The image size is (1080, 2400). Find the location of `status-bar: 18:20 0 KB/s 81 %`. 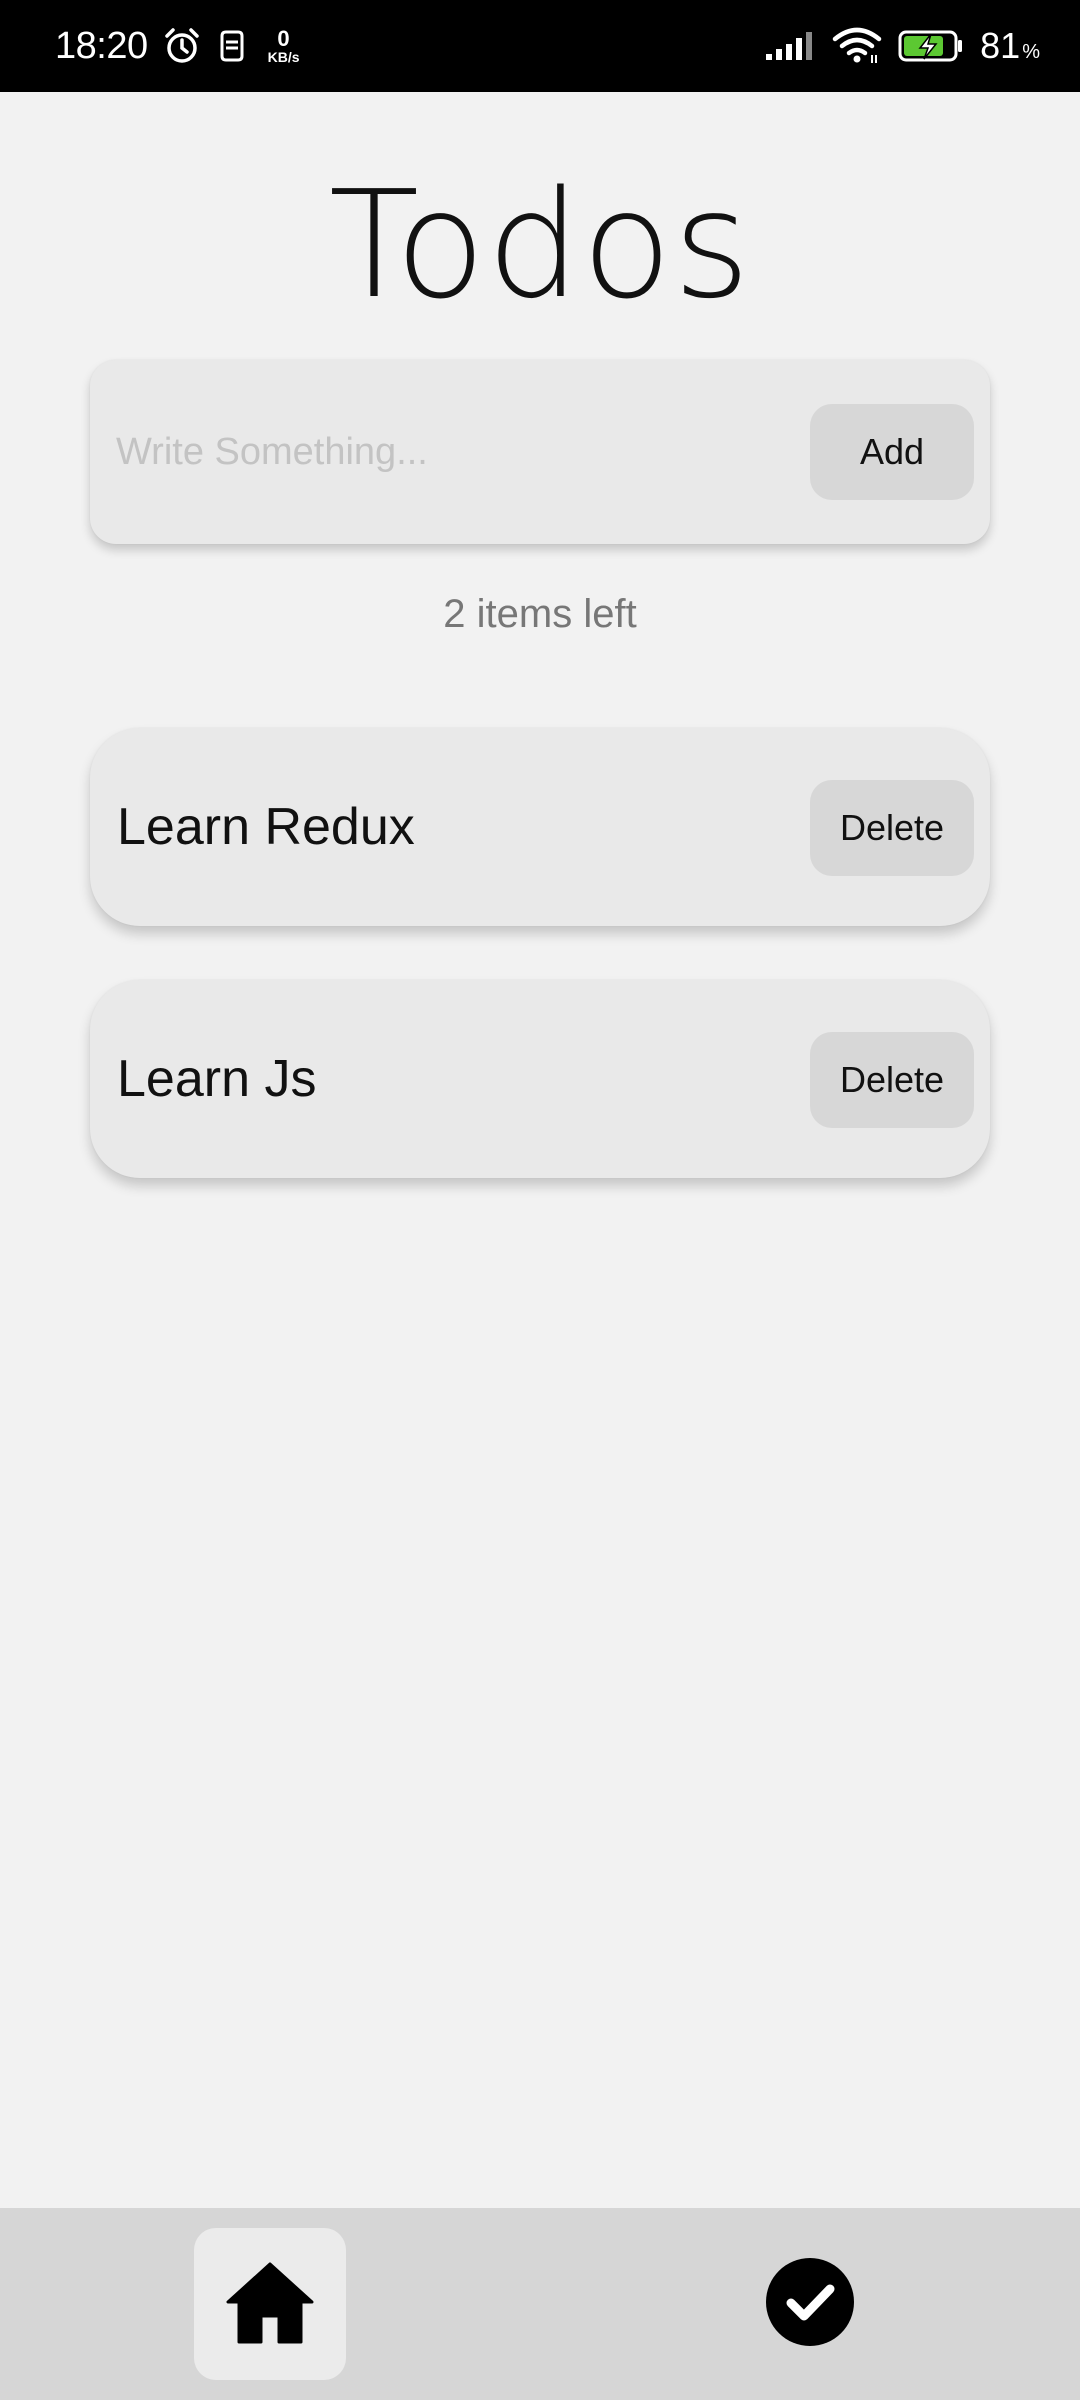

status-bar: 18:20 0 KB/s 81 % is located at coordinates (540, 46).